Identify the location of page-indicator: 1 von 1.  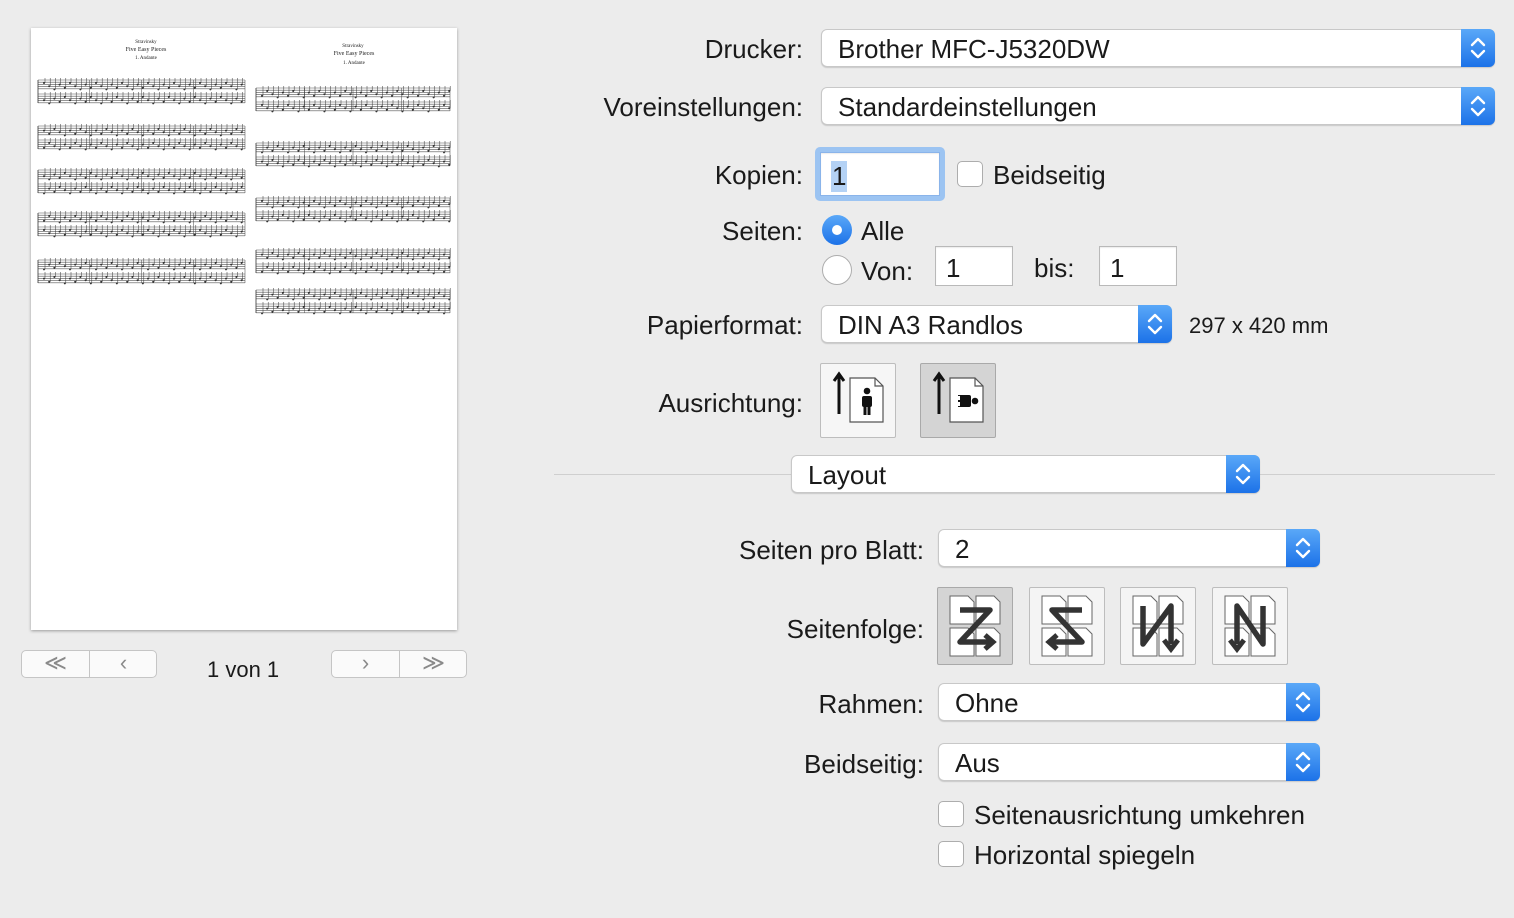
(243, 669).